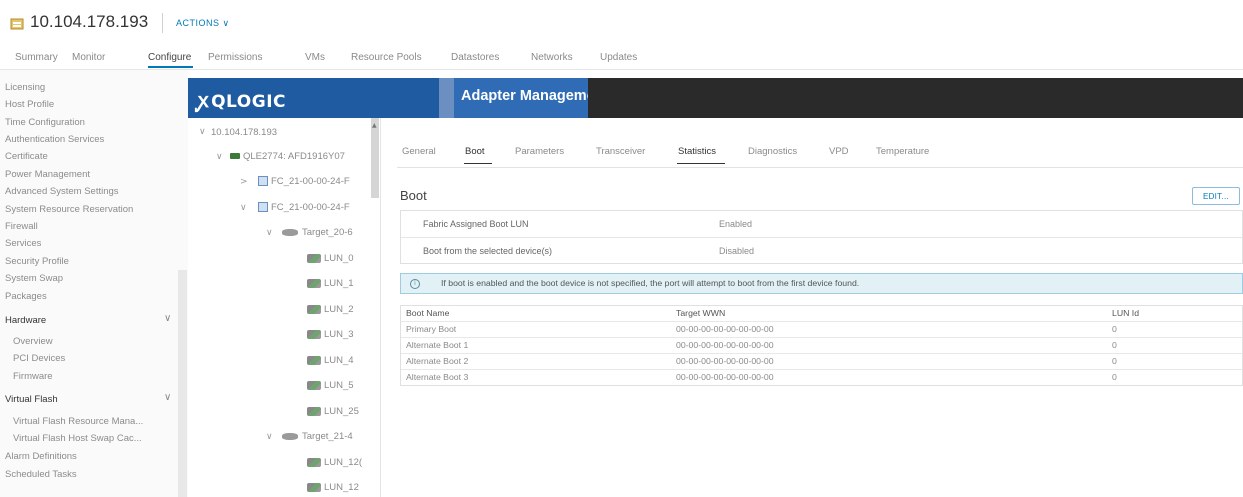  Describe the element at coordinates (330, 309) in the screenshot. I see `tree-lun: LUN_2` at that location.